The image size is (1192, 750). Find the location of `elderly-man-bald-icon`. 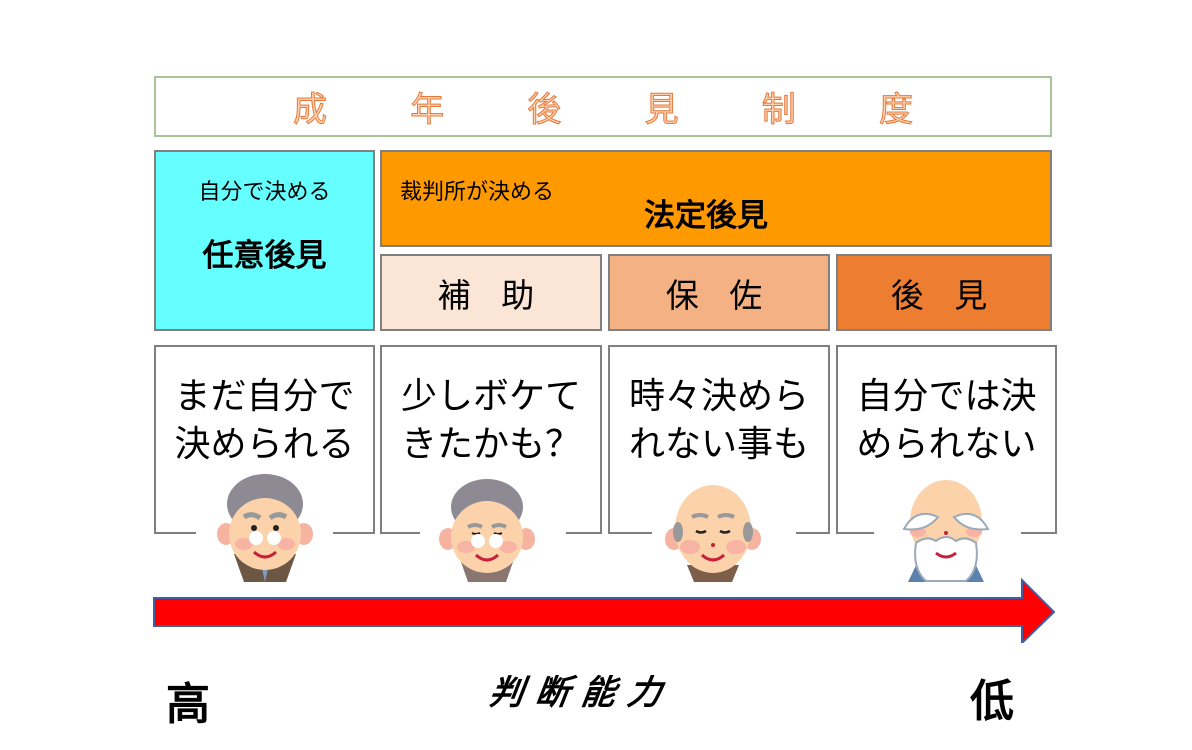

elderly-man-bald-icon is located at coordinates (713, 533).